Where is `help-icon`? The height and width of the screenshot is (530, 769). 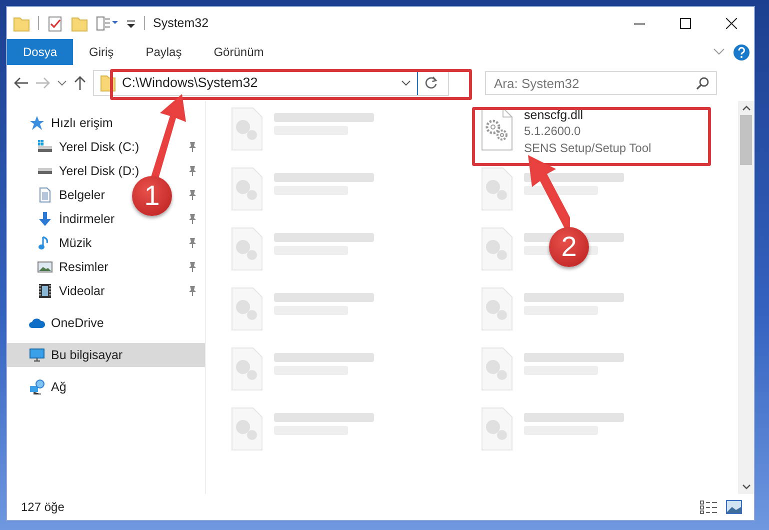 help-icon is located at coordinates (741, 52).